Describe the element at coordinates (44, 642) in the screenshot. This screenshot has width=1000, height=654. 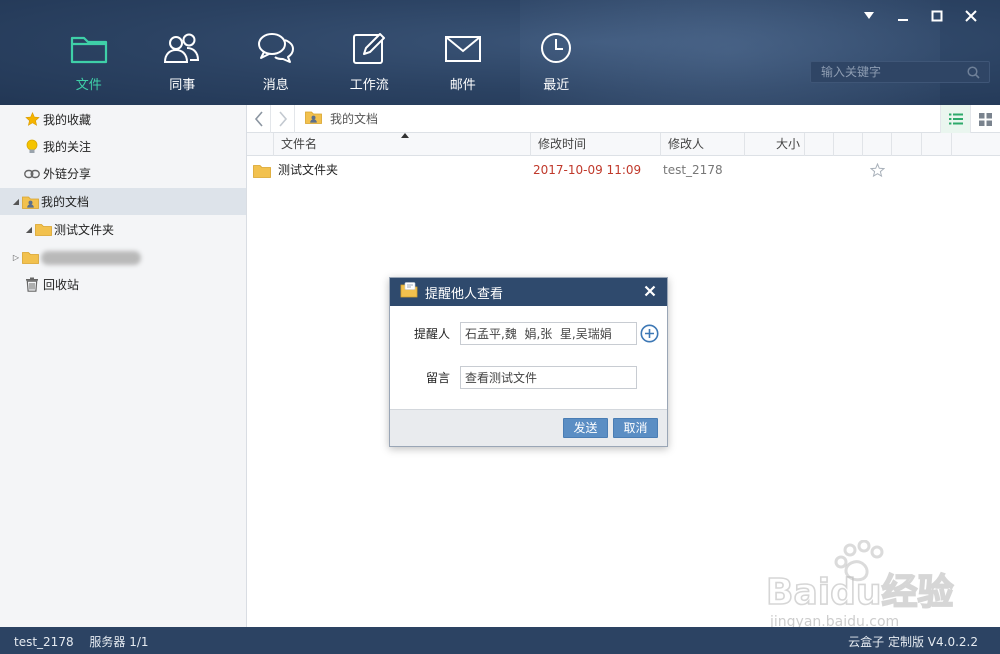
I see `status-user: test_2178` at that location.